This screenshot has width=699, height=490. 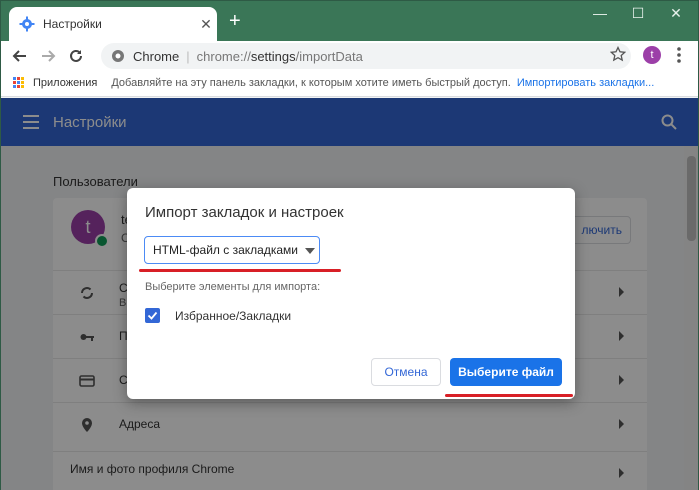 I want to click on favorites-checkbox, so click(x=152, y=315).